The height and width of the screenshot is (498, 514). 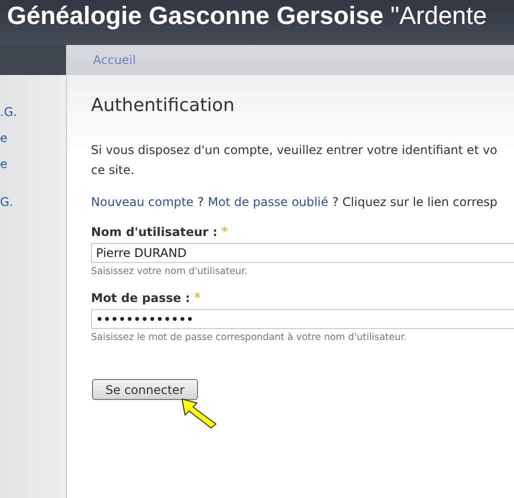 I want to click on page-heading: Authentification, so click(x=163, y=105).